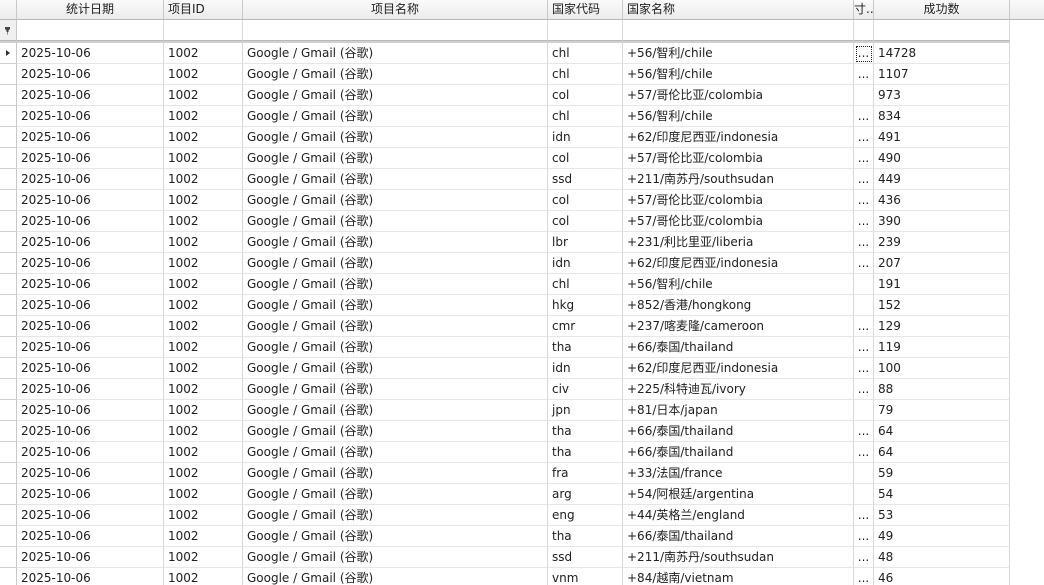  Describe the element at coordinates (738, 410) in the screenshot. I see `cell-country-name: +81/日本/japan` at that location.